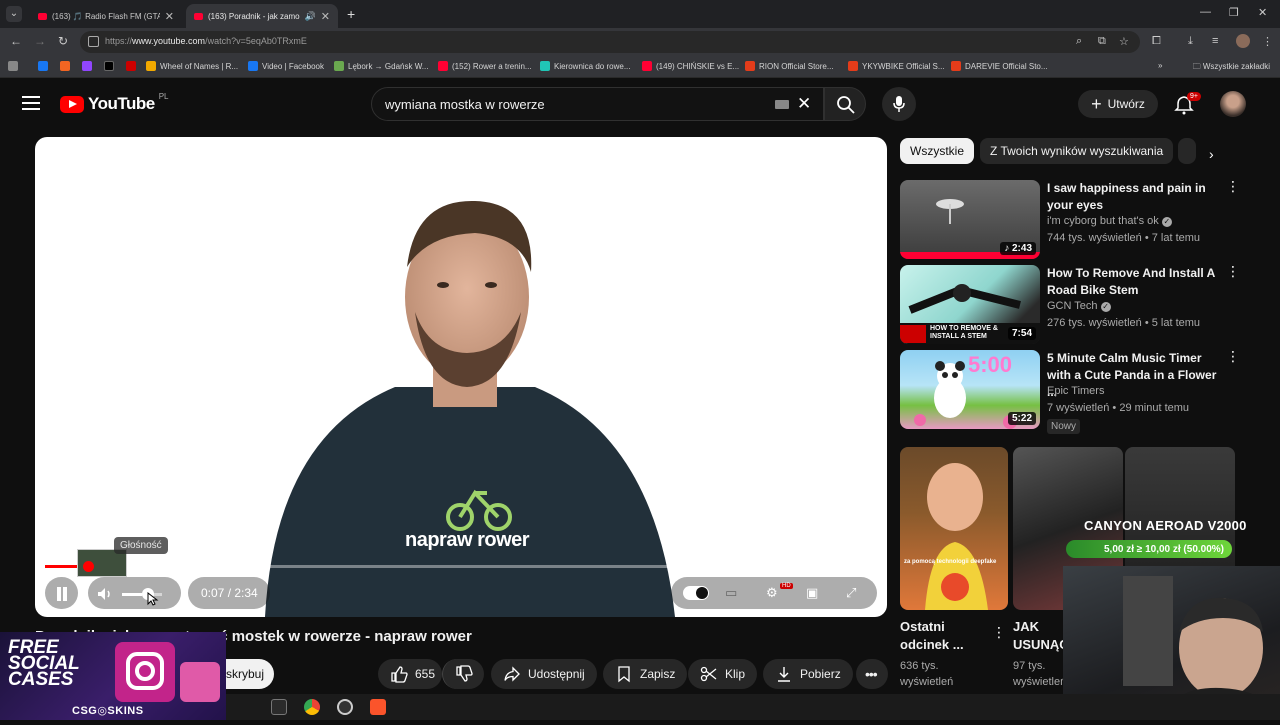 The height and width of the screenshot is (725, 1280). I want to click on more-bookmarks-icon: », so click(1160, 65).